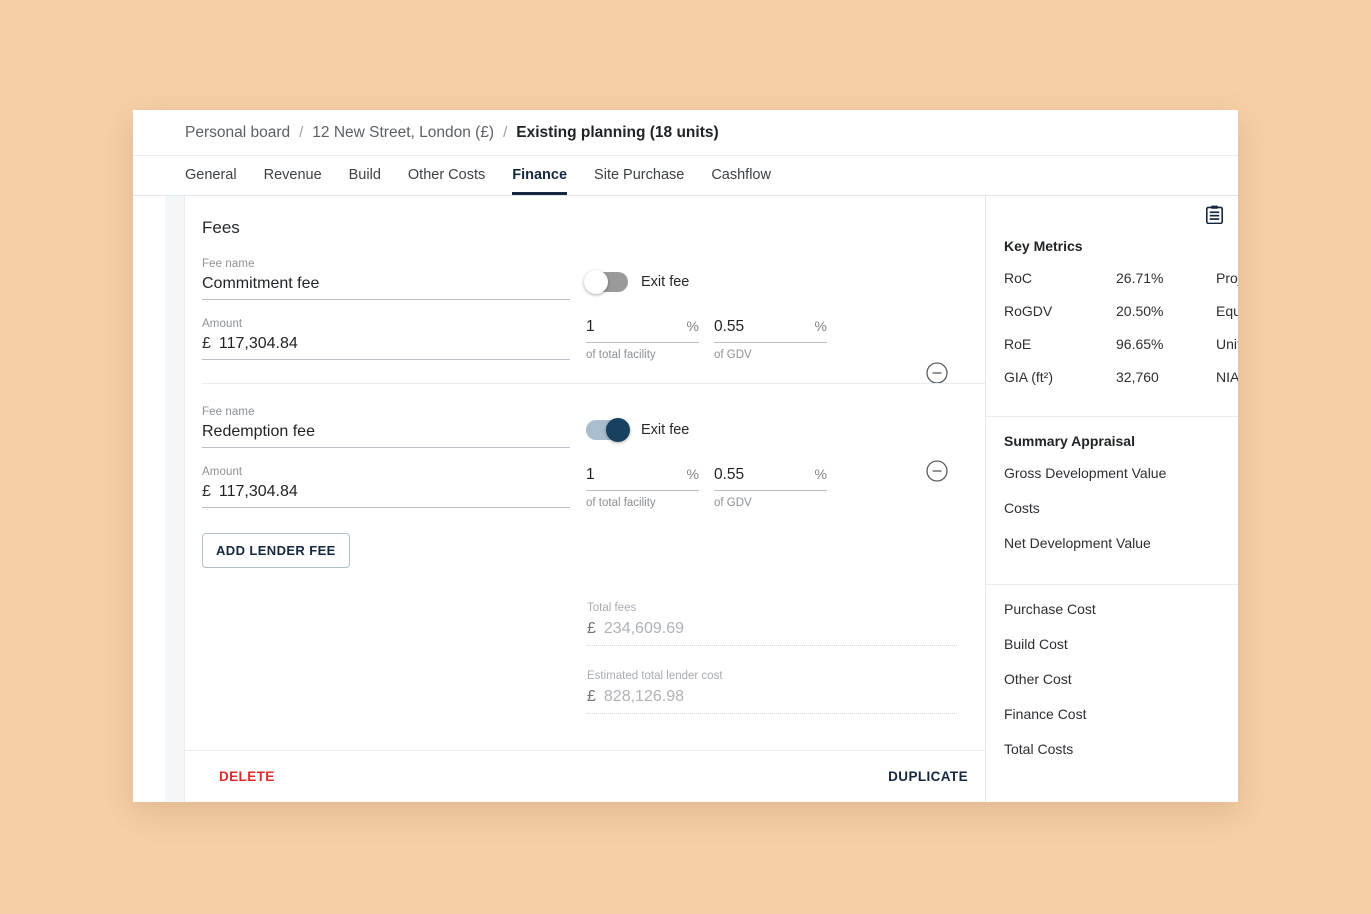 The image size is (1371, 914). Describe the element at coordinates (386, 287) in the screenshot. I see `fee-name-input: Commitment fee` at that location.